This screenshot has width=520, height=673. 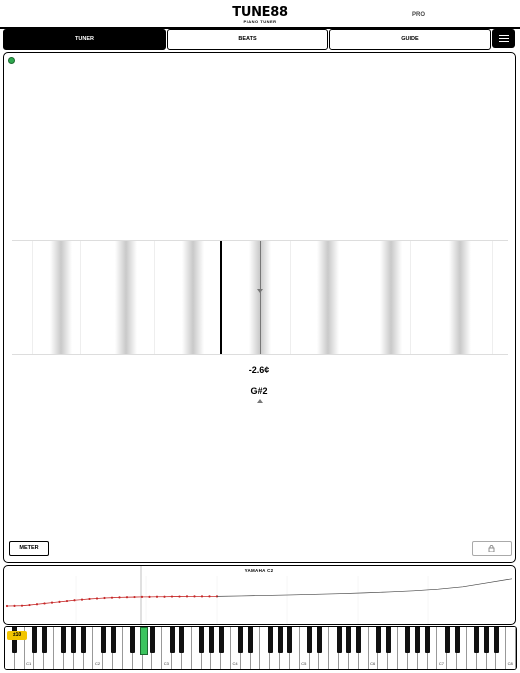 I want to click on status-indicator, so click(x=11, y=60).